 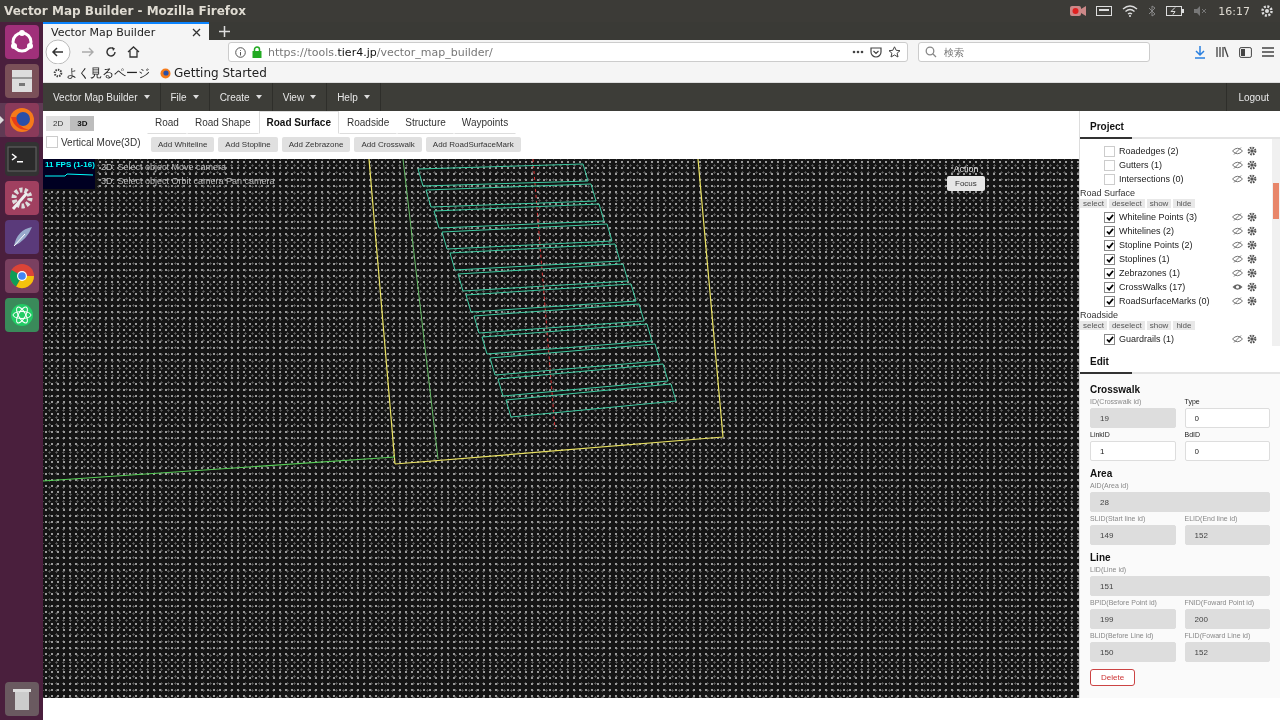 I want to click on library-icon, so click(x=1222, y=52).